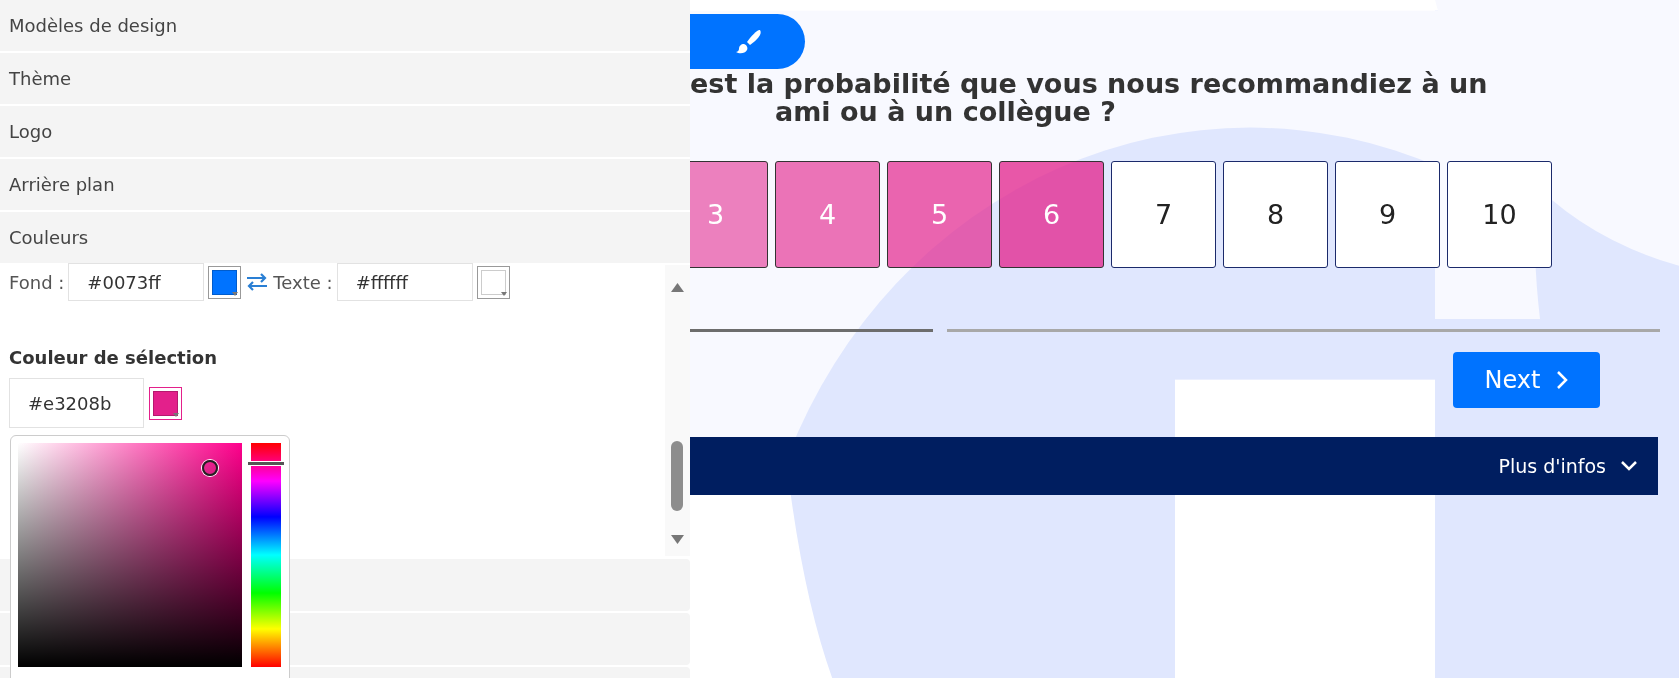 The height and width of the screenshot is (678, 1679). I want to click on rating-option: 9, so click(1387, 214).